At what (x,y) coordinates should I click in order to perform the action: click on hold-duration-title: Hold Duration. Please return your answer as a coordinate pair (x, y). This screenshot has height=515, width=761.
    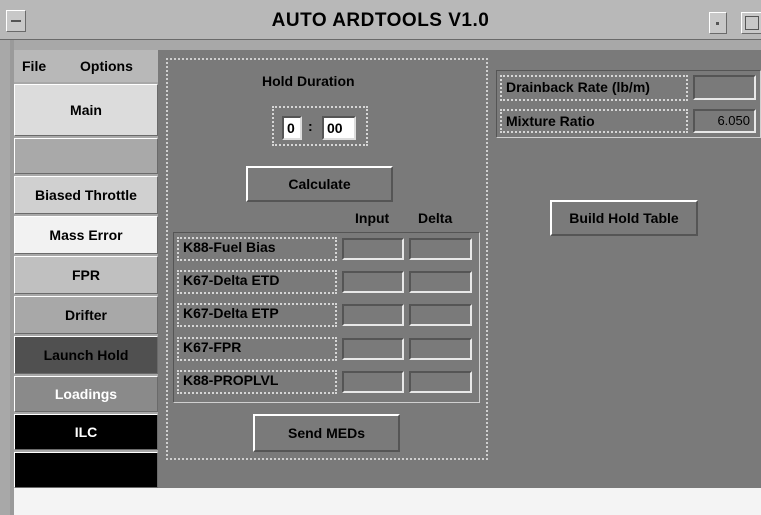
    Looking at the image, I should click on (308, 81).